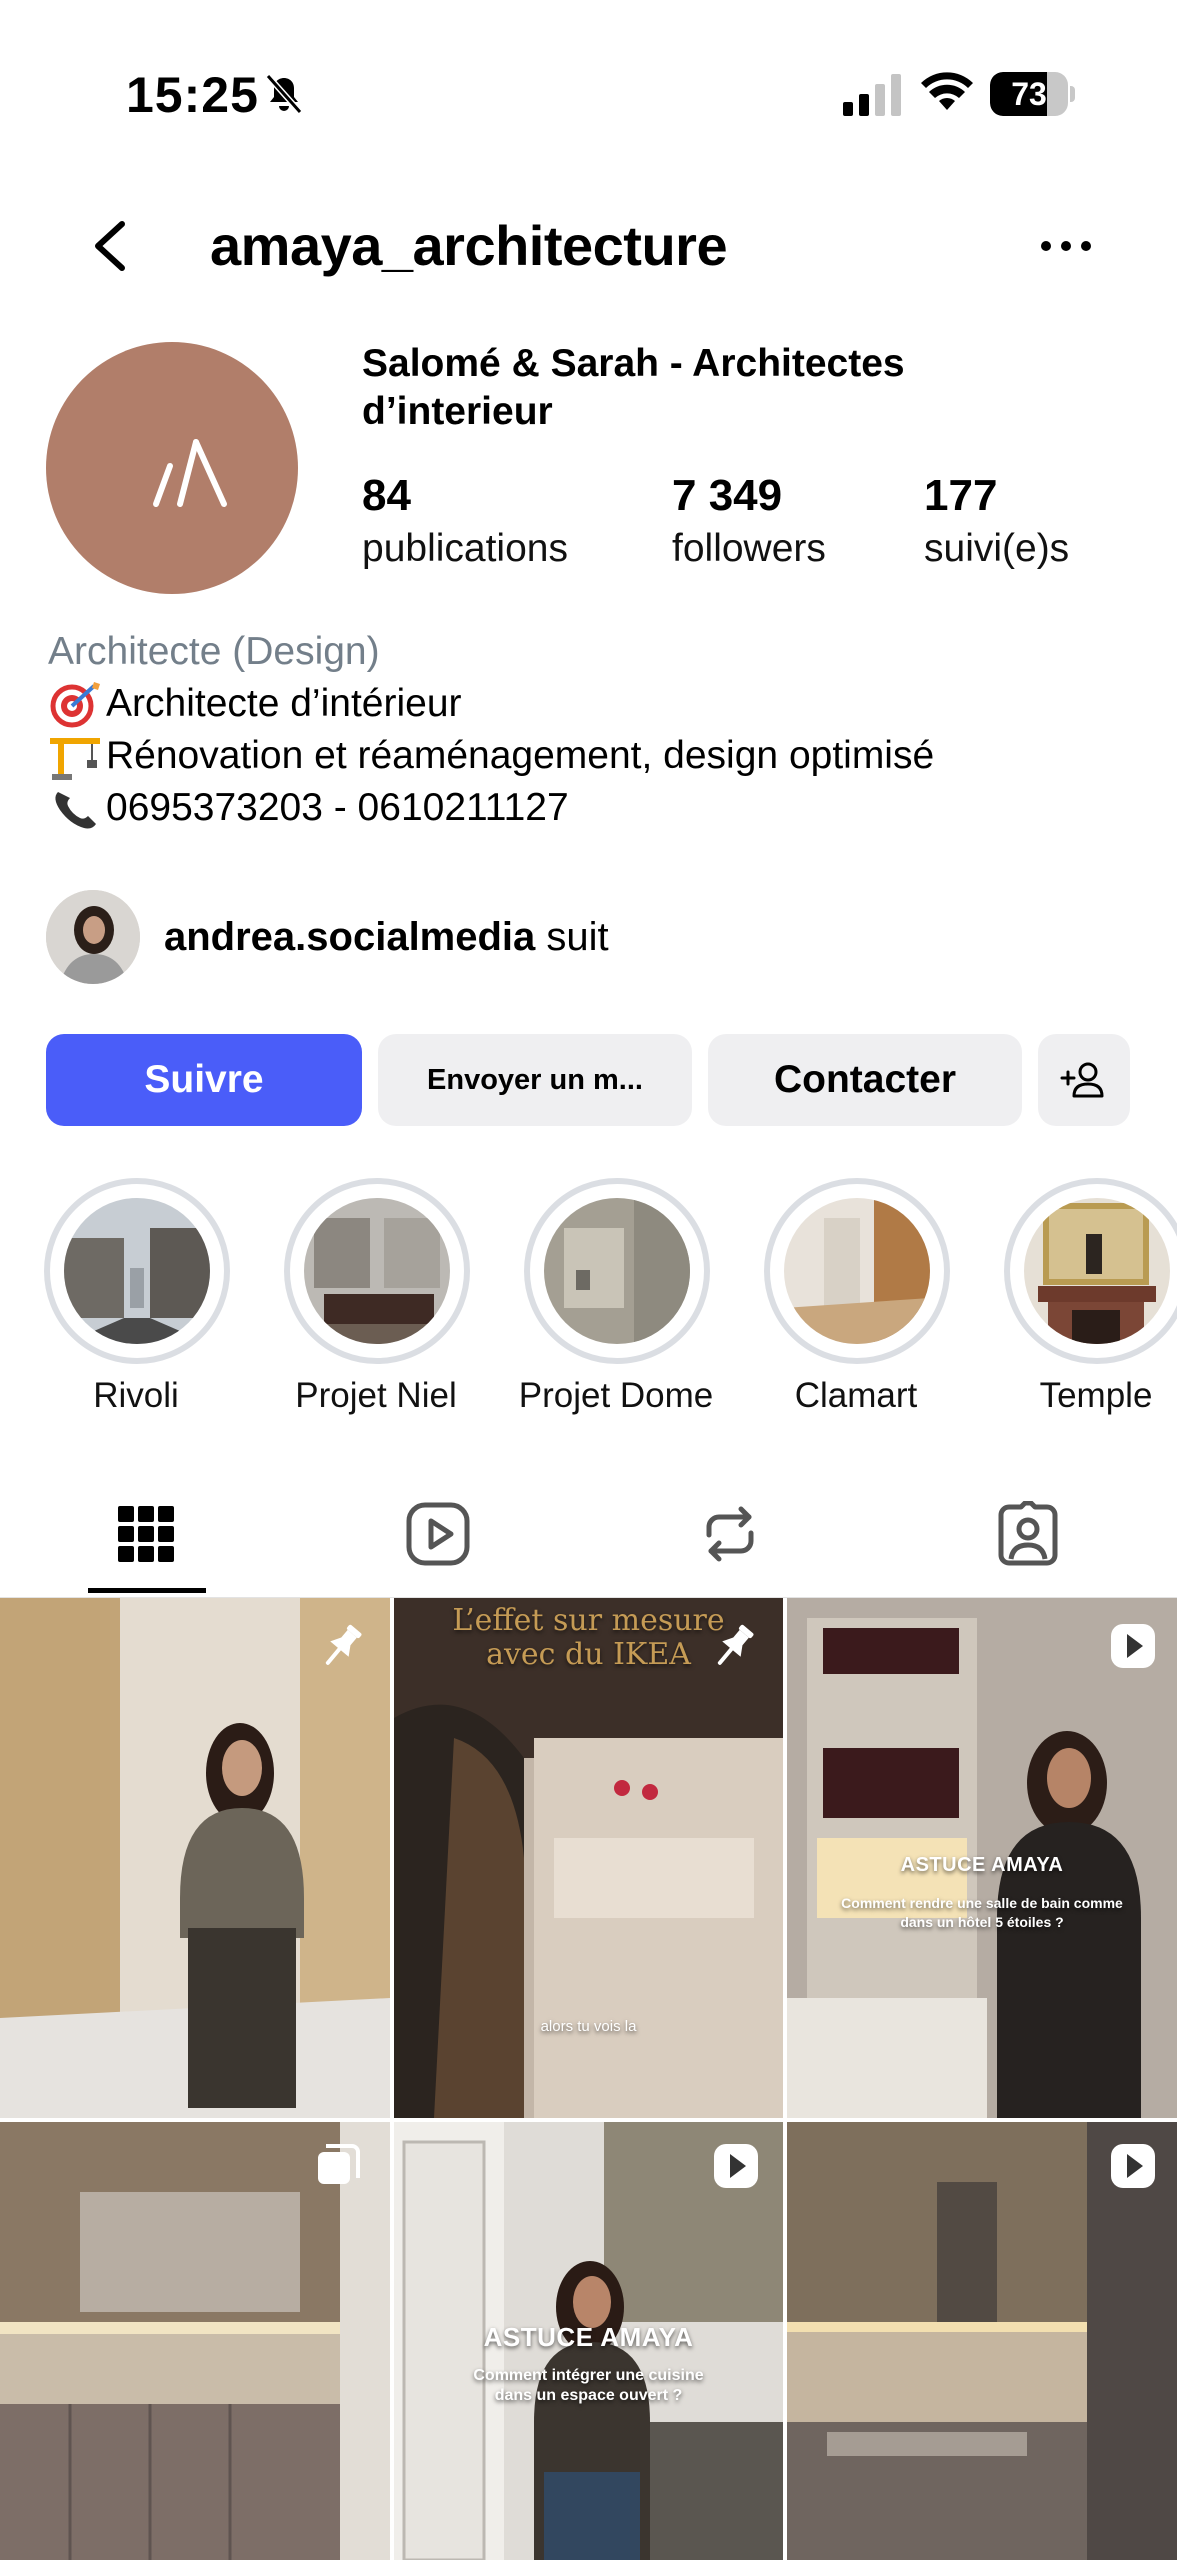 The width and height of the screenshot is (1177, 2560). Describe the element at coordinates (284, 703) in the screenshot. I see `bio-text: Architecte d’intérieur` at that location.